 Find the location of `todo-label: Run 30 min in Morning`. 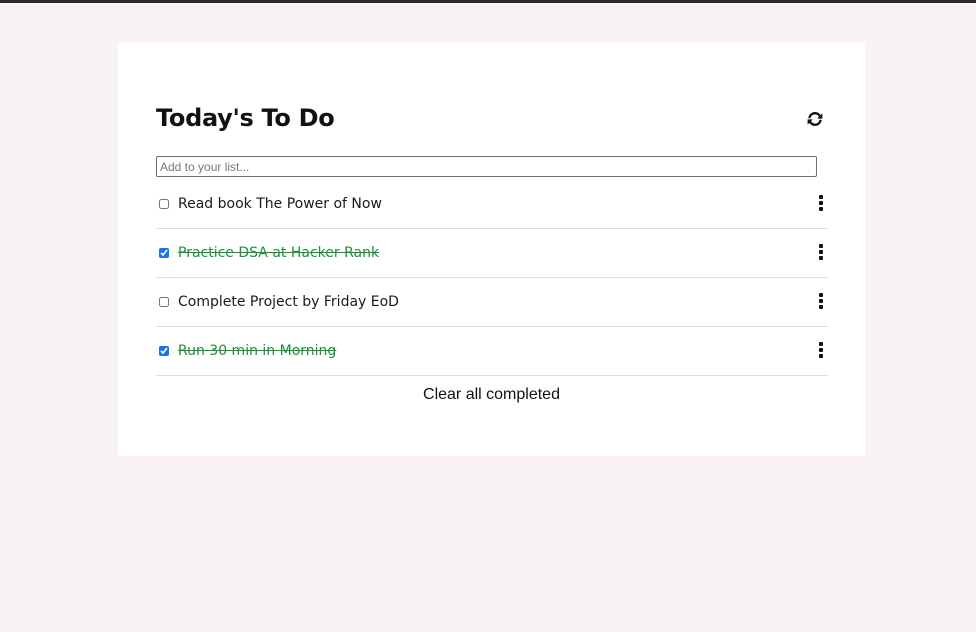

todo-label: Run 30 min in Morning is located at coordinates (257, 351).